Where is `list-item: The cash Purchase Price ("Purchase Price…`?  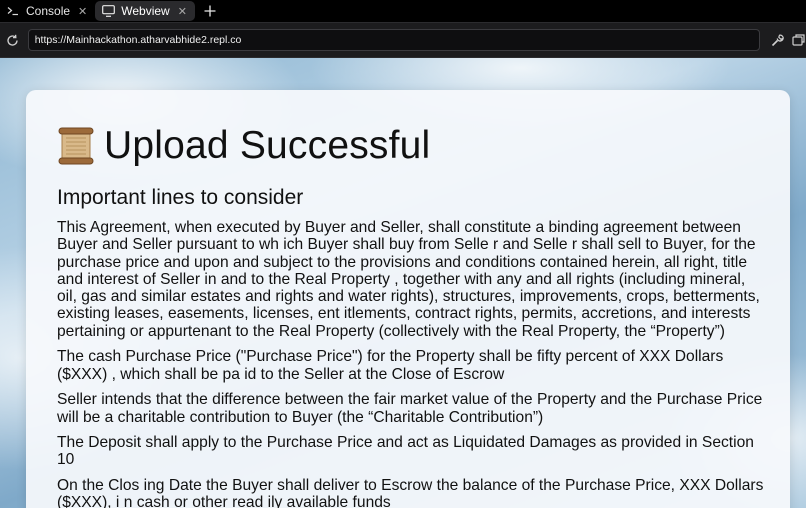 list-item: The cash Purchase Price ("Purchase Price… is located at coordinates (390, 365).